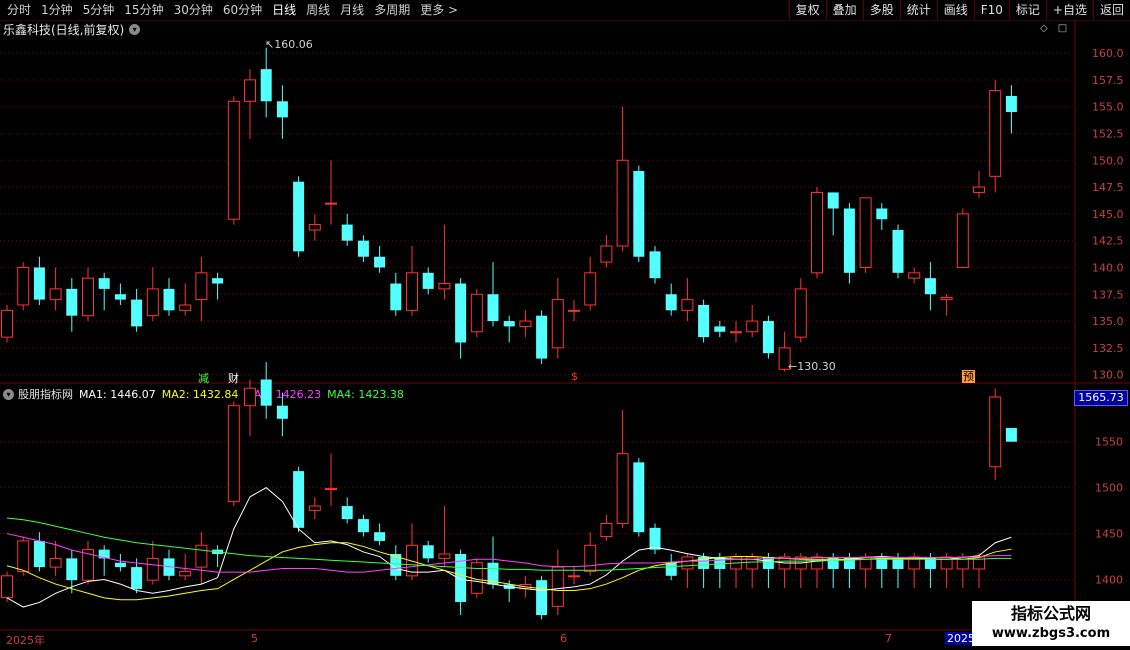 This screenshot has width=1130, height=650. I want to click on period-tab-2: 5分钟, so click(99, 10).